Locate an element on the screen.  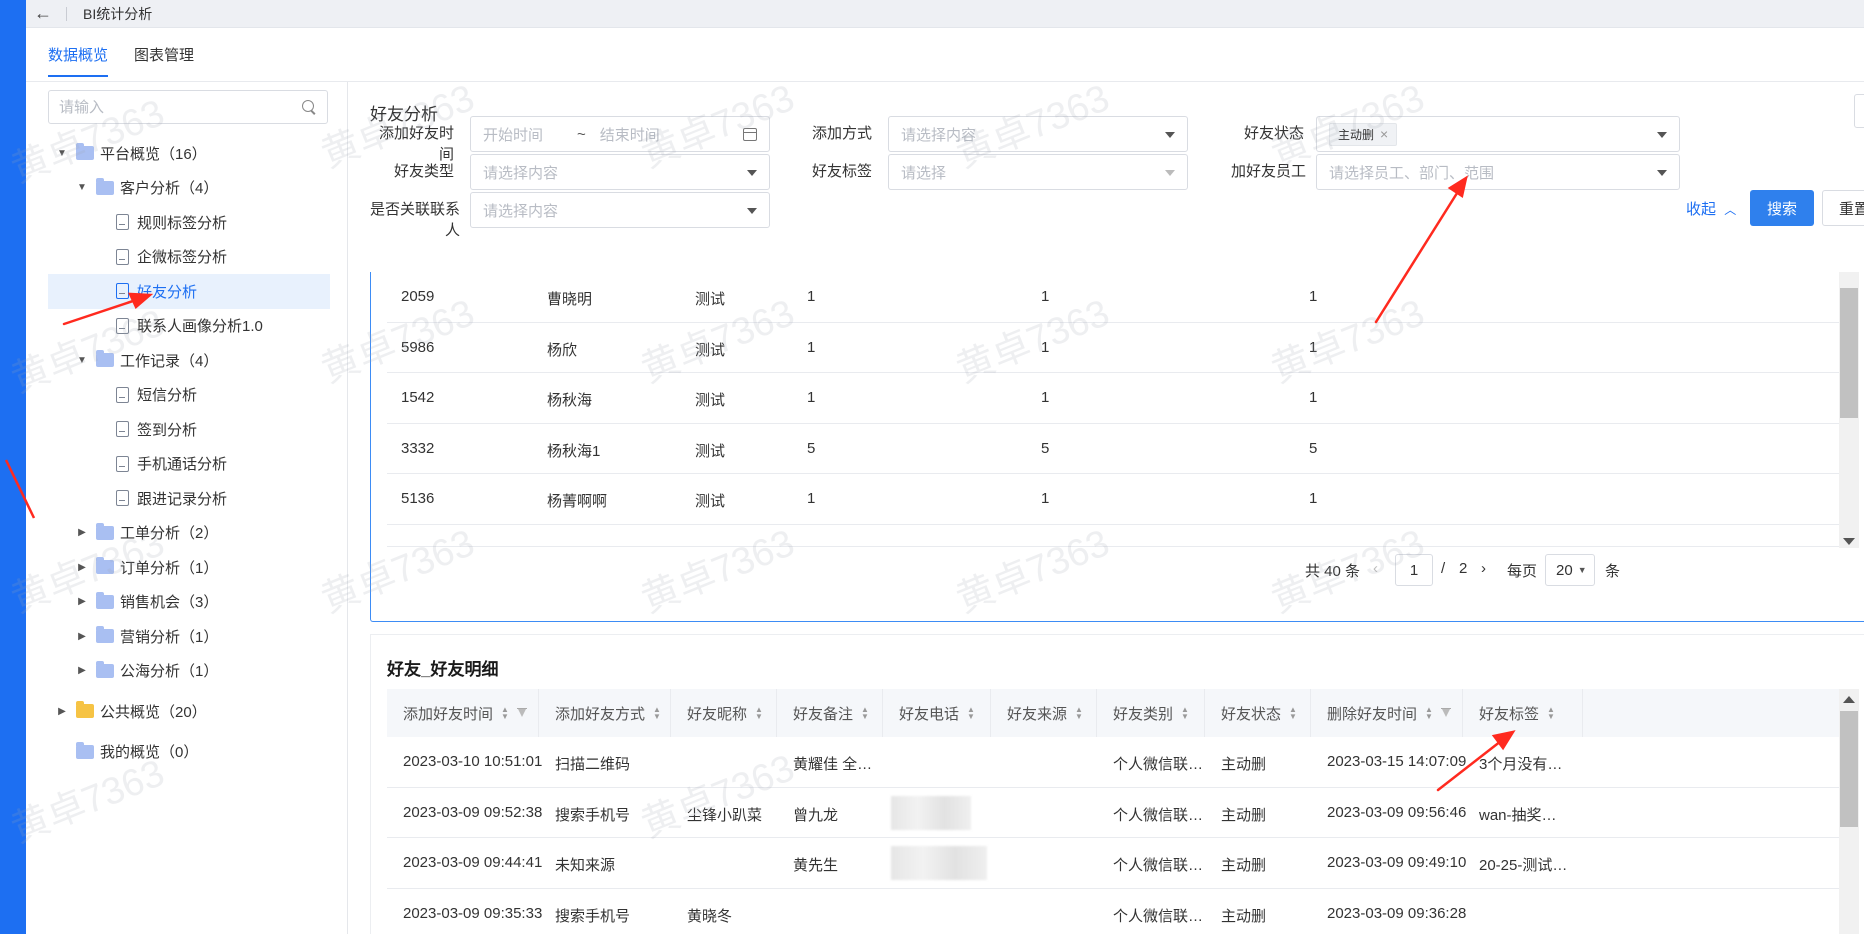
tree-node: 企微标签分析 is located at coordinates (189, 257).